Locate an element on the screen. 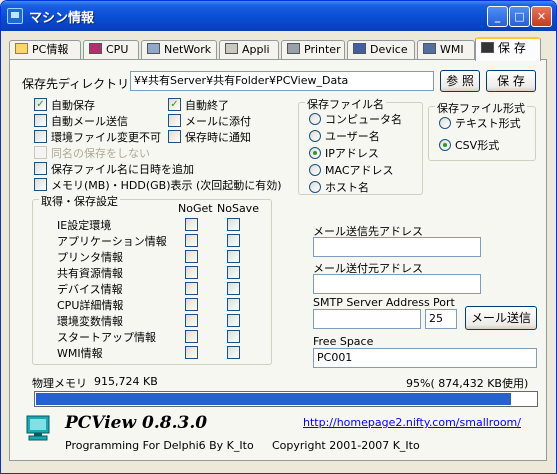 This screenshot has width=557, height=474. tab-label: CPU is located at coordinates (117, 49).